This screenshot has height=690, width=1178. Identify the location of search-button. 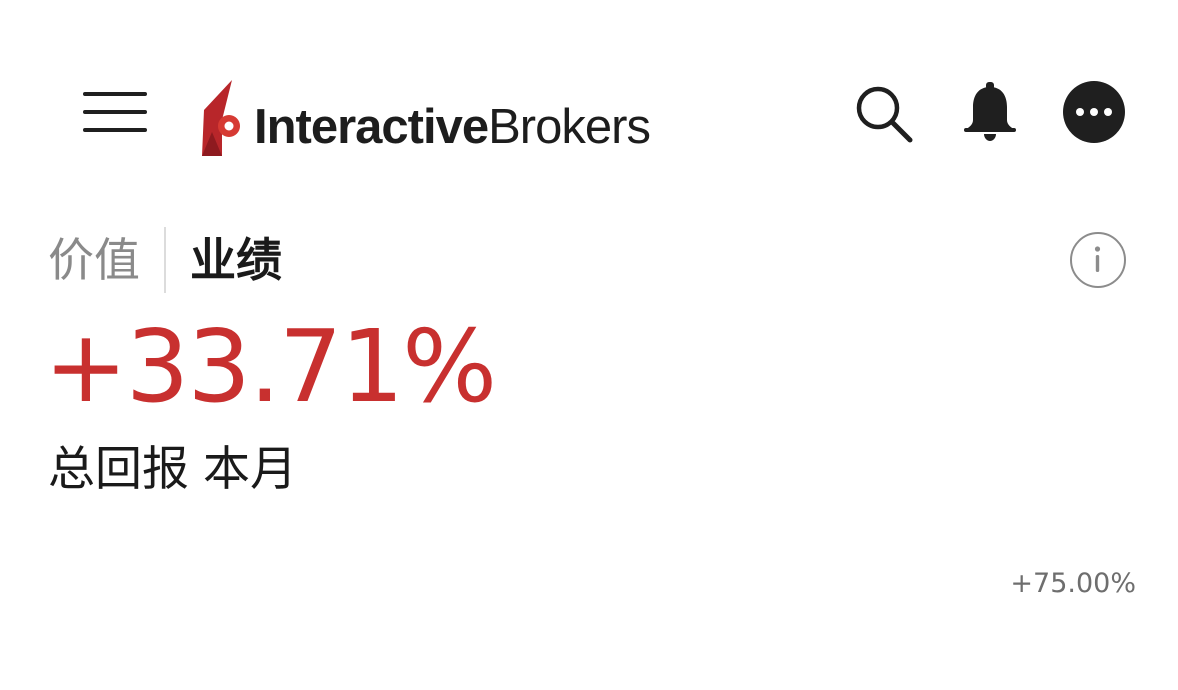
(884, 114).